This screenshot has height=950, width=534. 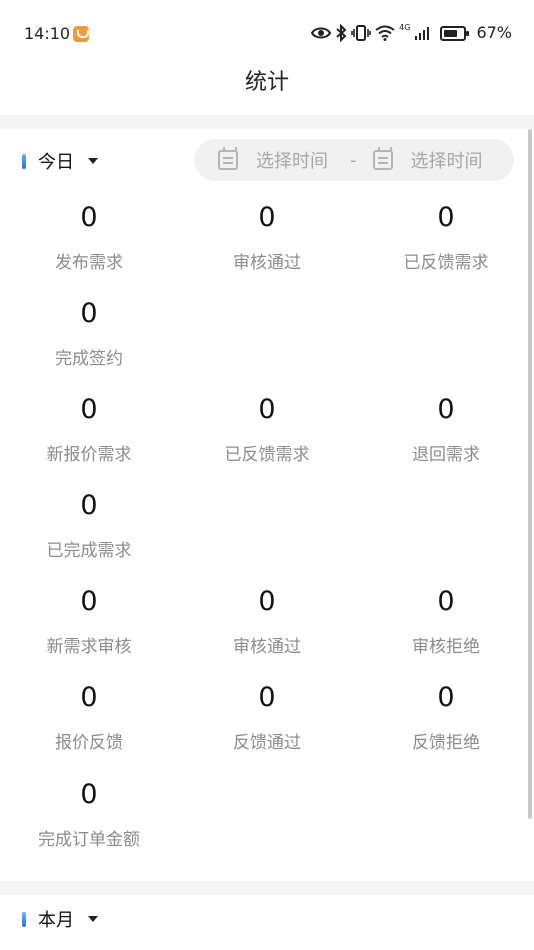 I want to click on network-type-label: 4G, so click(x=405, y=27).